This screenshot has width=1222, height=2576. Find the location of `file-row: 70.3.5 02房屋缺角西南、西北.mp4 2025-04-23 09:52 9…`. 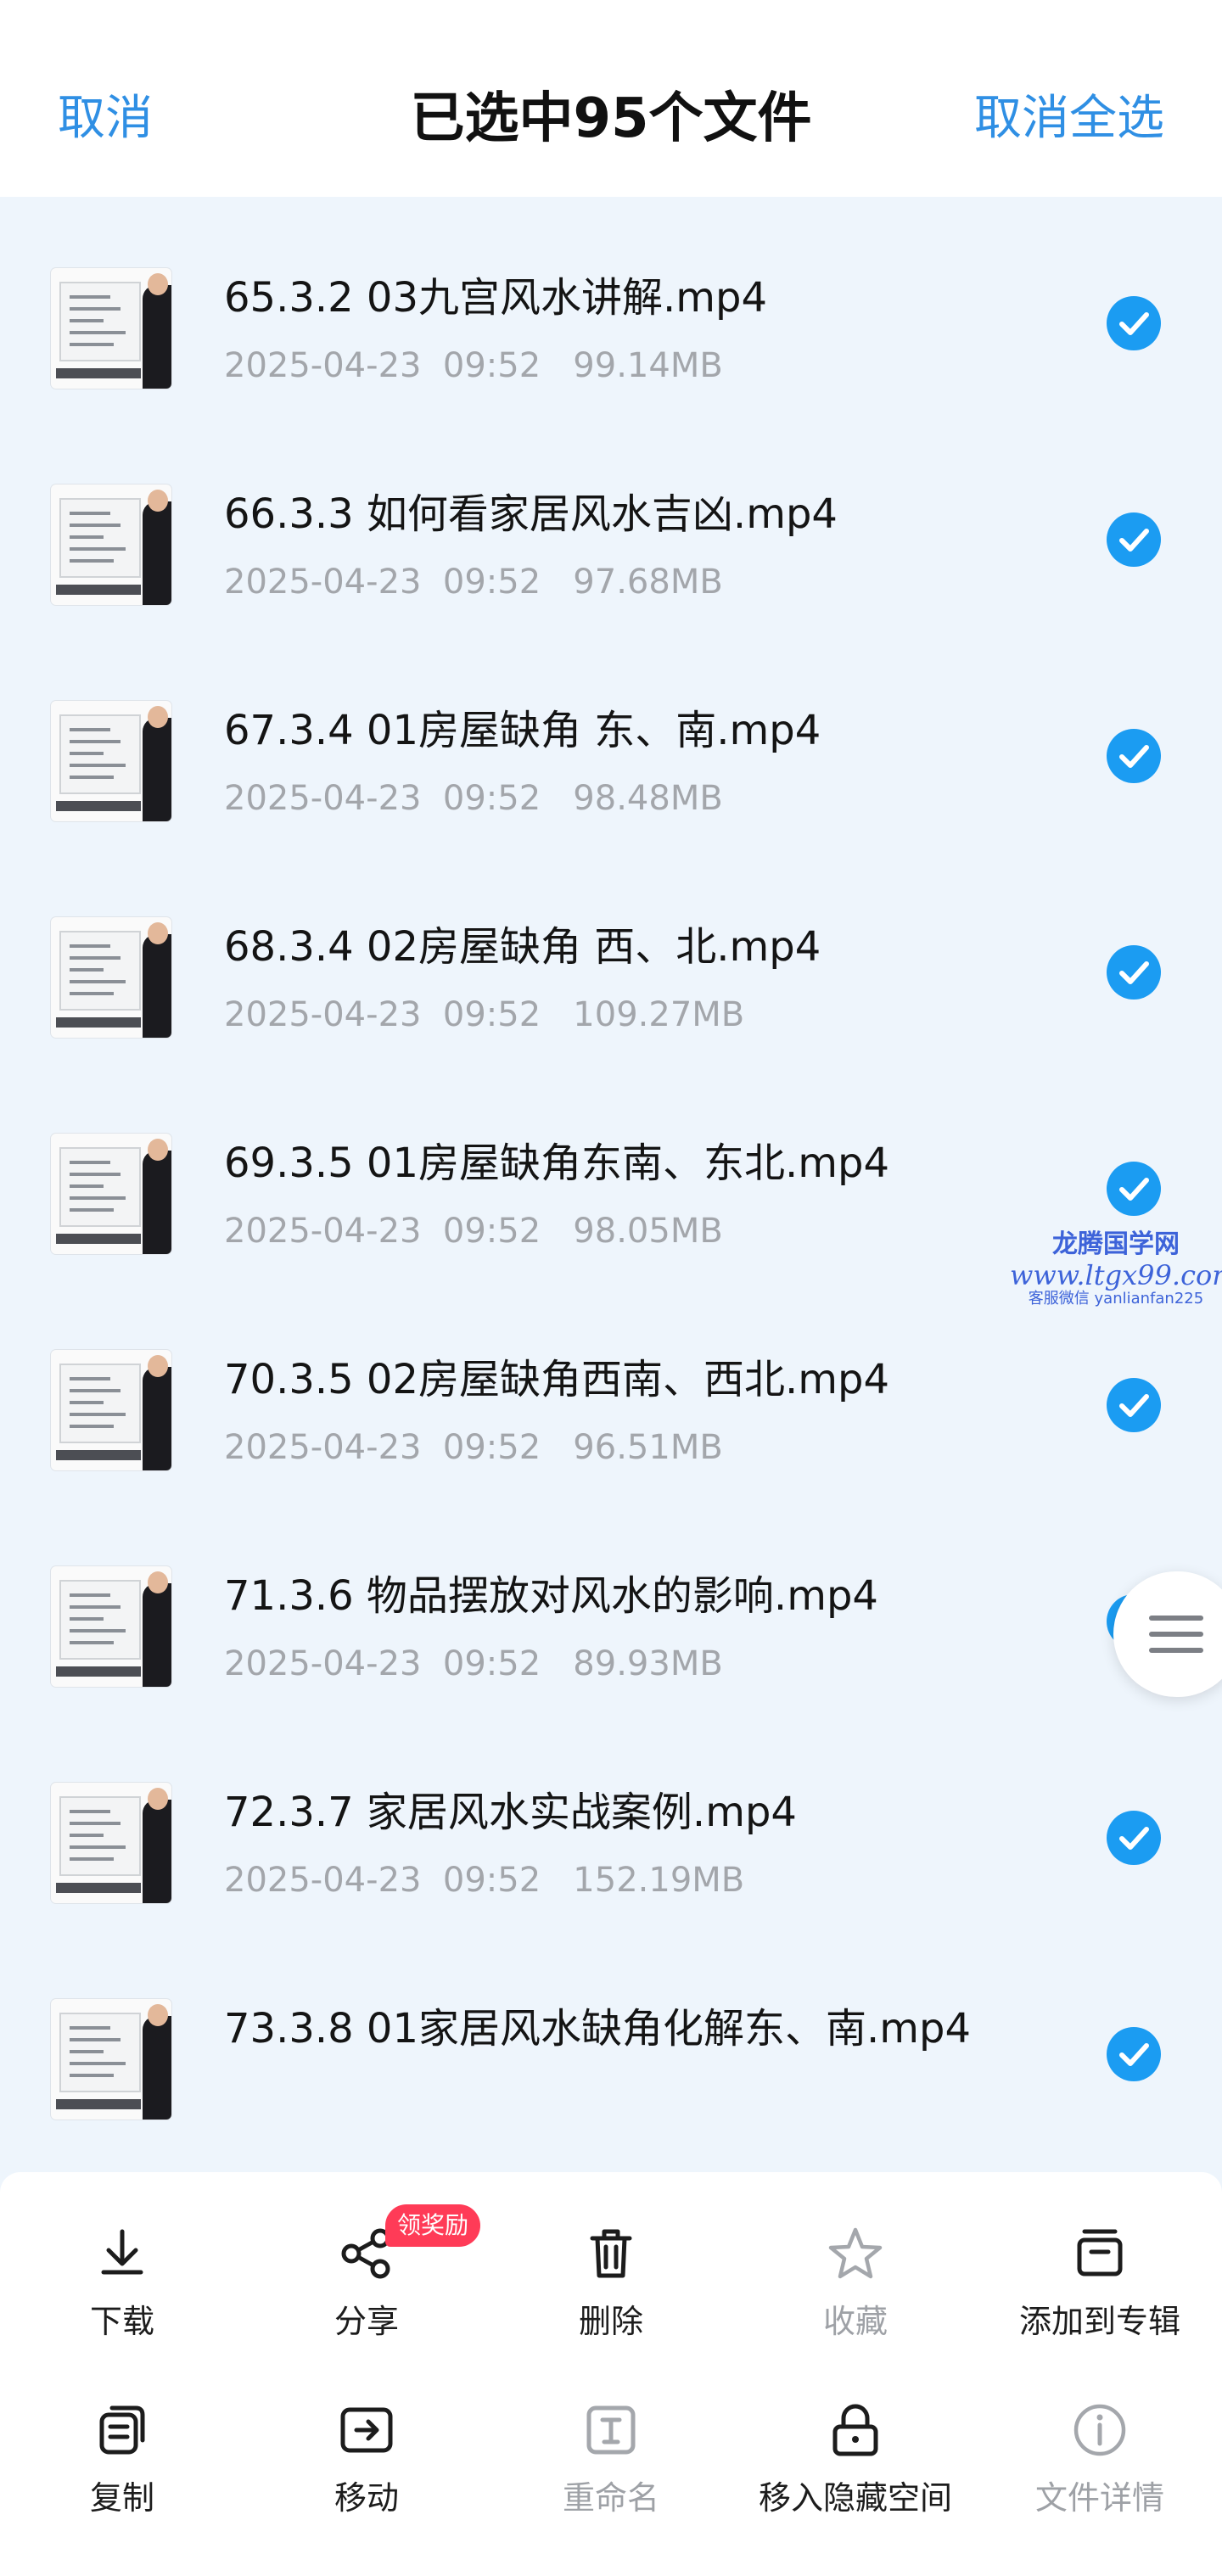

file-row: 70.3.5 02房屋缺角西南、西北.mp4 2025-04-23 09:52 9… is located at coordinates (611, 1412).